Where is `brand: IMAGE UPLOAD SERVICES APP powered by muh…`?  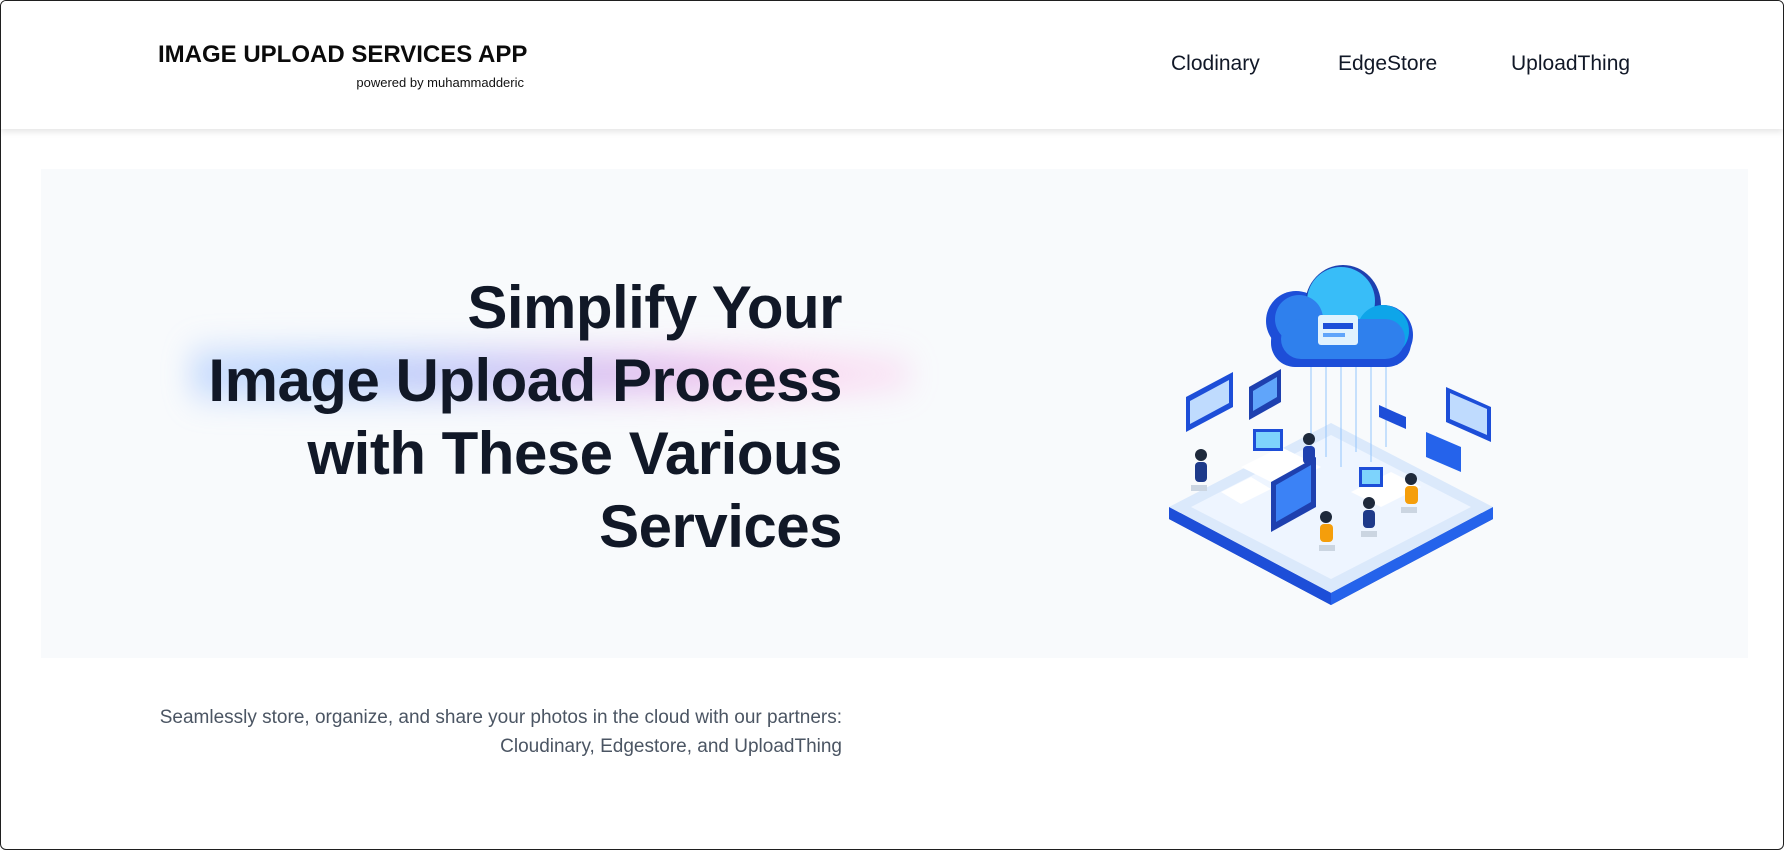
brand: IMAGE UPLOAD SERVICES APP powered by muh… is located at coordinates (343, 65).